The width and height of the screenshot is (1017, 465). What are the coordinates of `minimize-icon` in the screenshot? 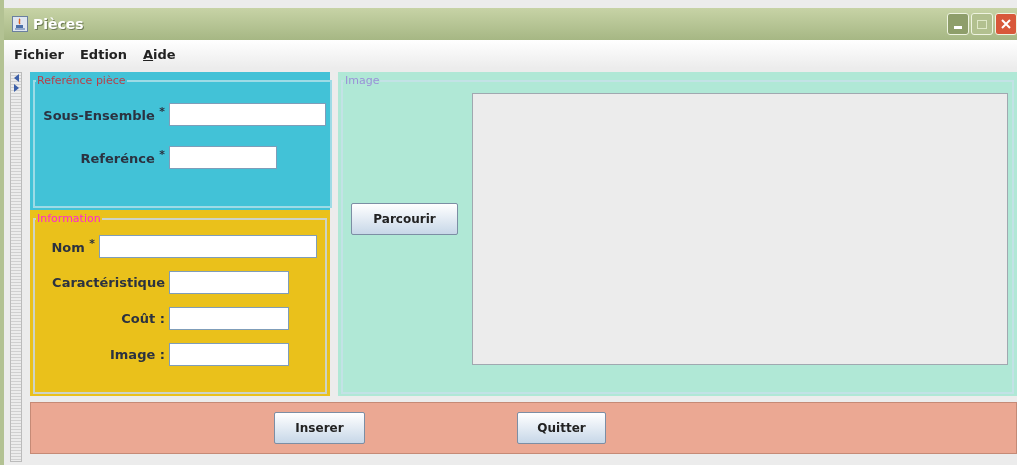 It's located at (958, 27).